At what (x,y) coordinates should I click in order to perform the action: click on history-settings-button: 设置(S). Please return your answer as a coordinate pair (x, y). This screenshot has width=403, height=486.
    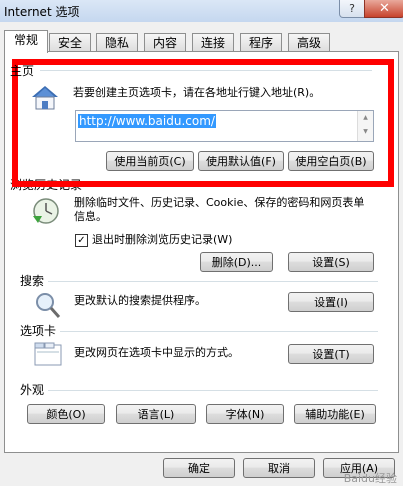
    Looking at the image, I should click on (331, 262).